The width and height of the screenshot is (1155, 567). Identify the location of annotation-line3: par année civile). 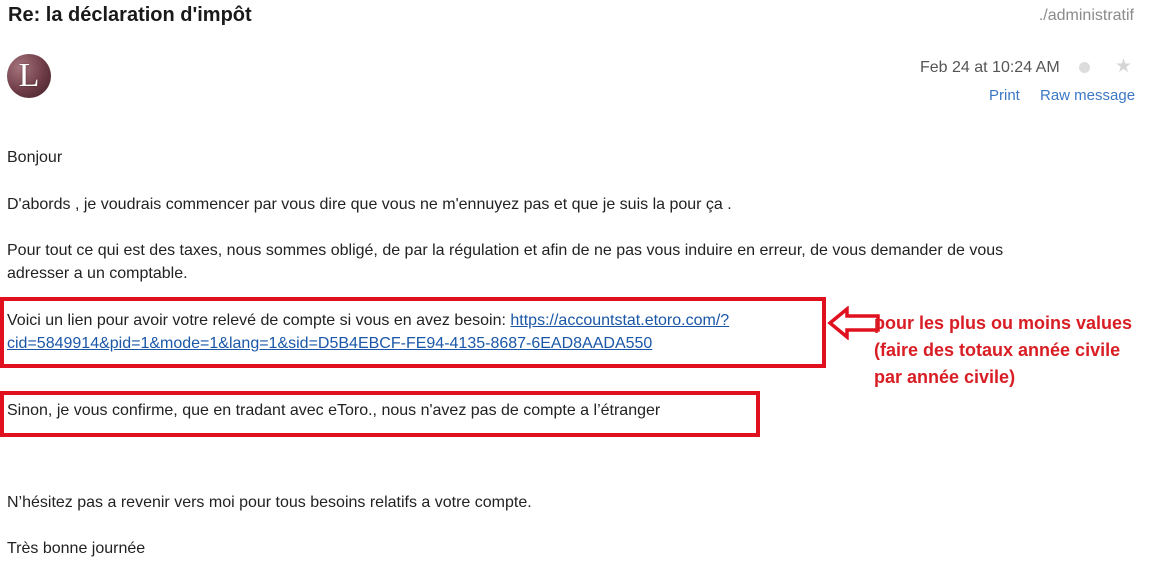
(945, 377).